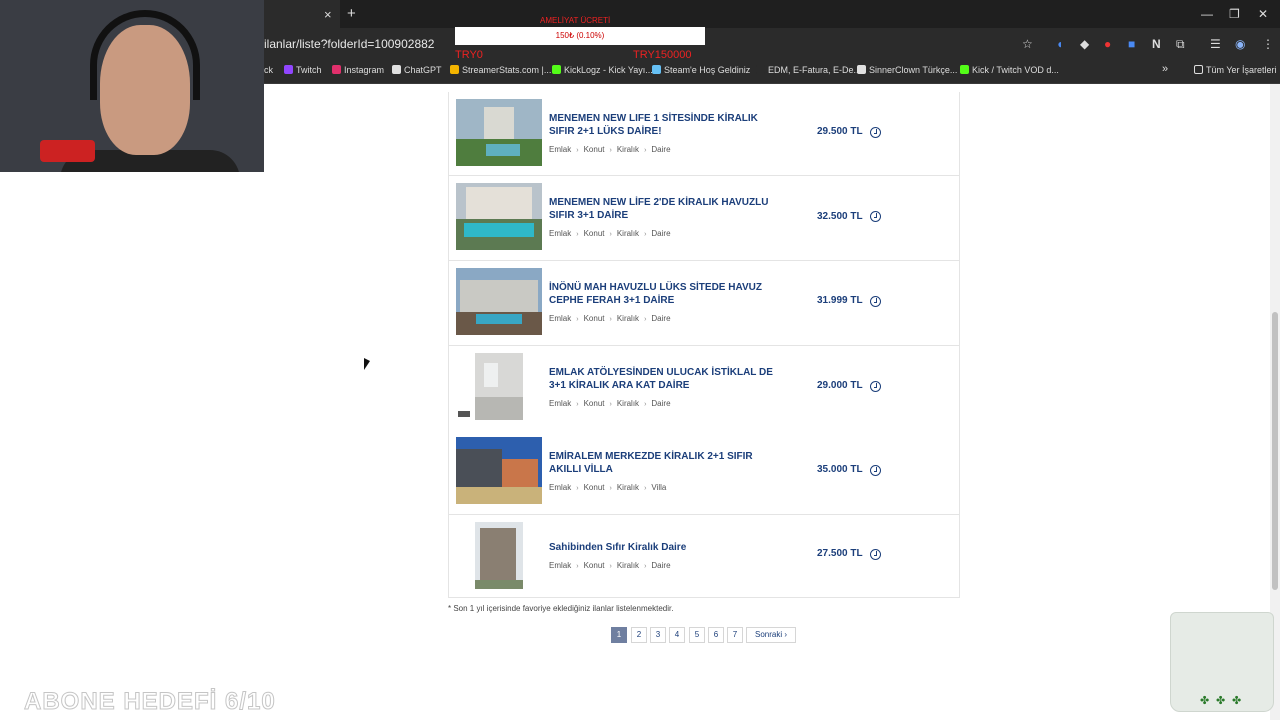 The image size is (1280, 720). Describe the element at coordinates (663, 547) in the screenshot. I see `listing-title: Sahibinden Sıfır Kiralık Daire` at that location.